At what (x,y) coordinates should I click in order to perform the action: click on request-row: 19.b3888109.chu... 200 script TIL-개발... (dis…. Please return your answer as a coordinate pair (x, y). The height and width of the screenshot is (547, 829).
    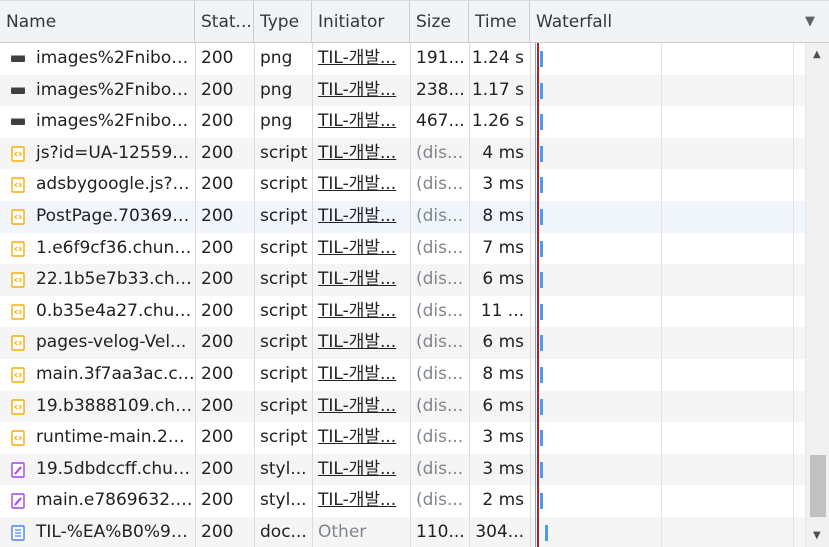
    Looking at the image, I should click on (414, 406).